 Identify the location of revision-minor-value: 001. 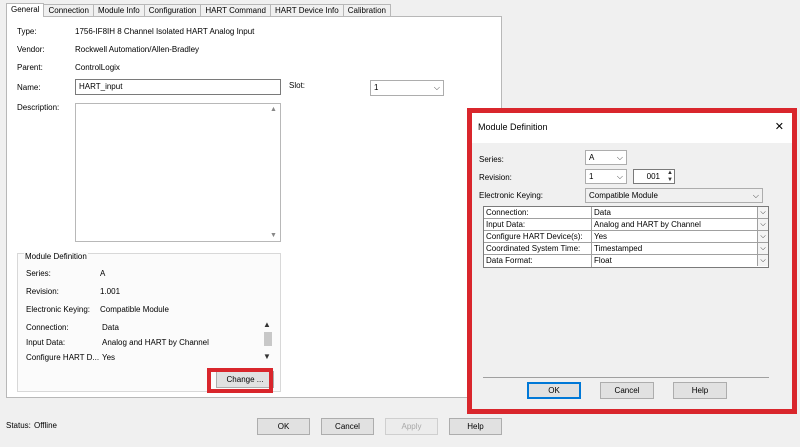
(653, 176).